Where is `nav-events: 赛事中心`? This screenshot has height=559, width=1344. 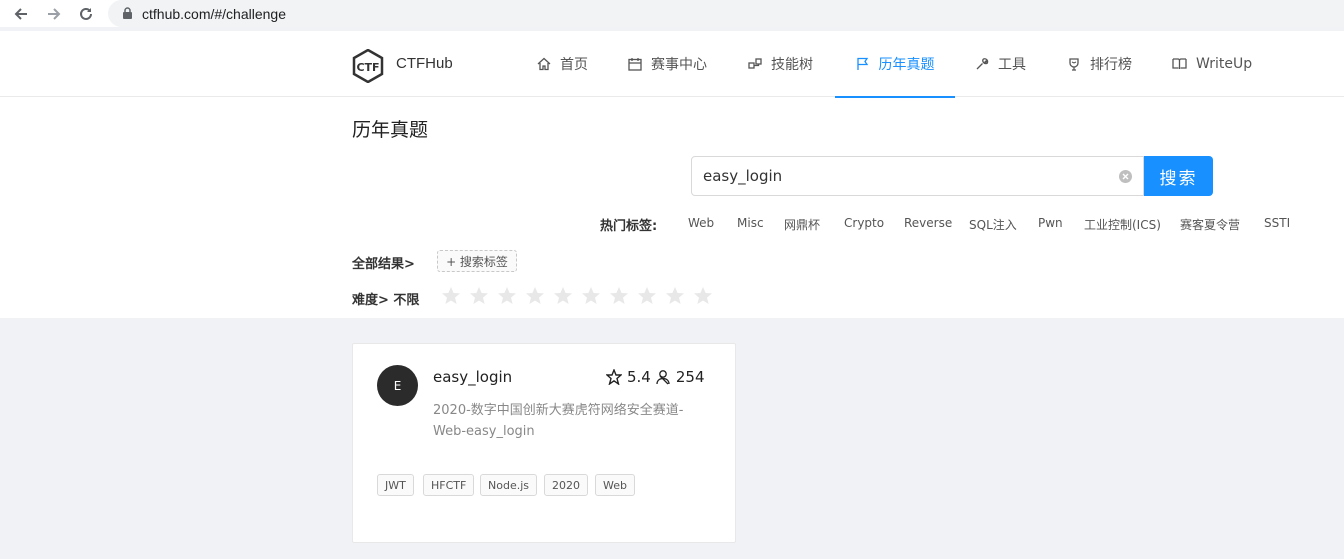
nav-events: 赛事中心 is located at coordinates (667, 64).